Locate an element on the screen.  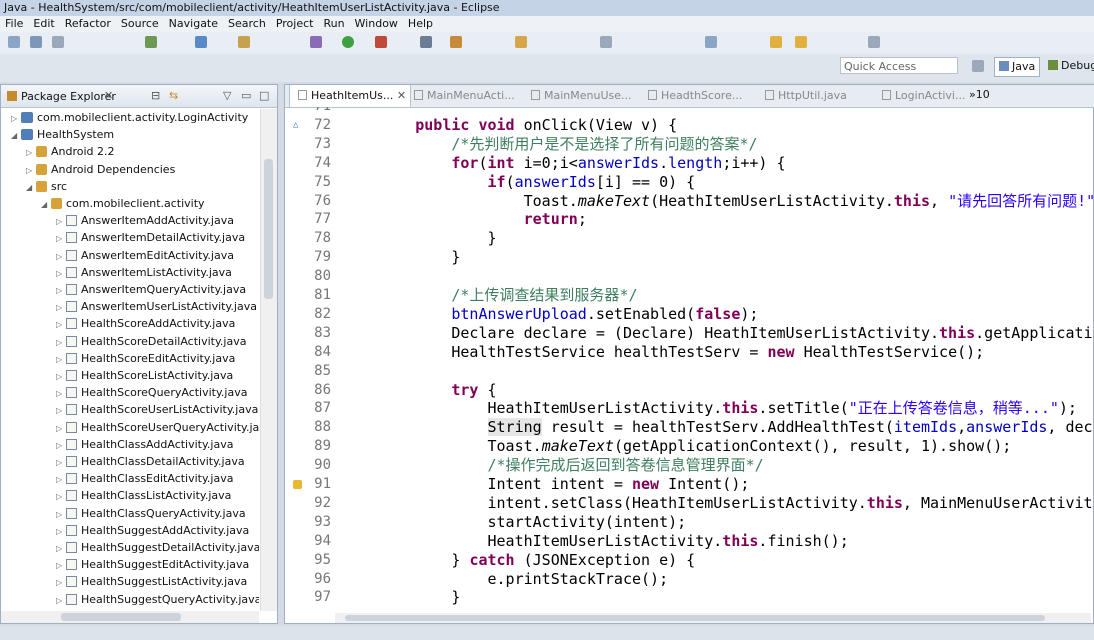
debug-perspective-button: Debug is located at coordinates (1071, 66).